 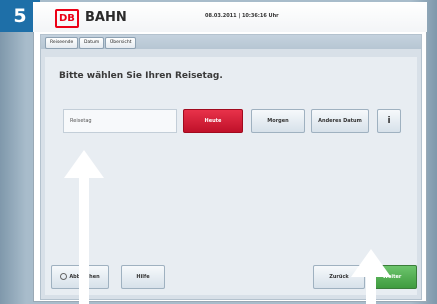 I want to click on tab-datum: Datum, so click(x=92, y=43).